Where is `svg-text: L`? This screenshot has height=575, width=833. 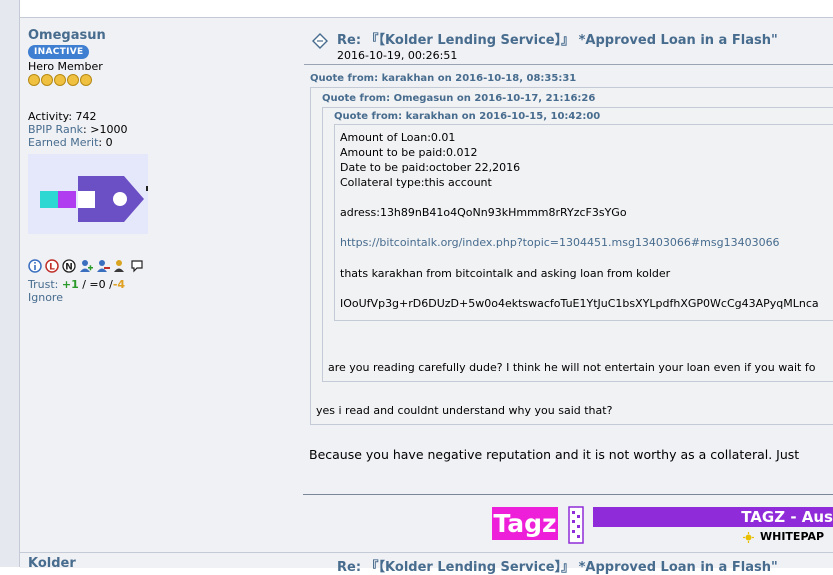
svg-text: L is located at coordinates (52, 267).